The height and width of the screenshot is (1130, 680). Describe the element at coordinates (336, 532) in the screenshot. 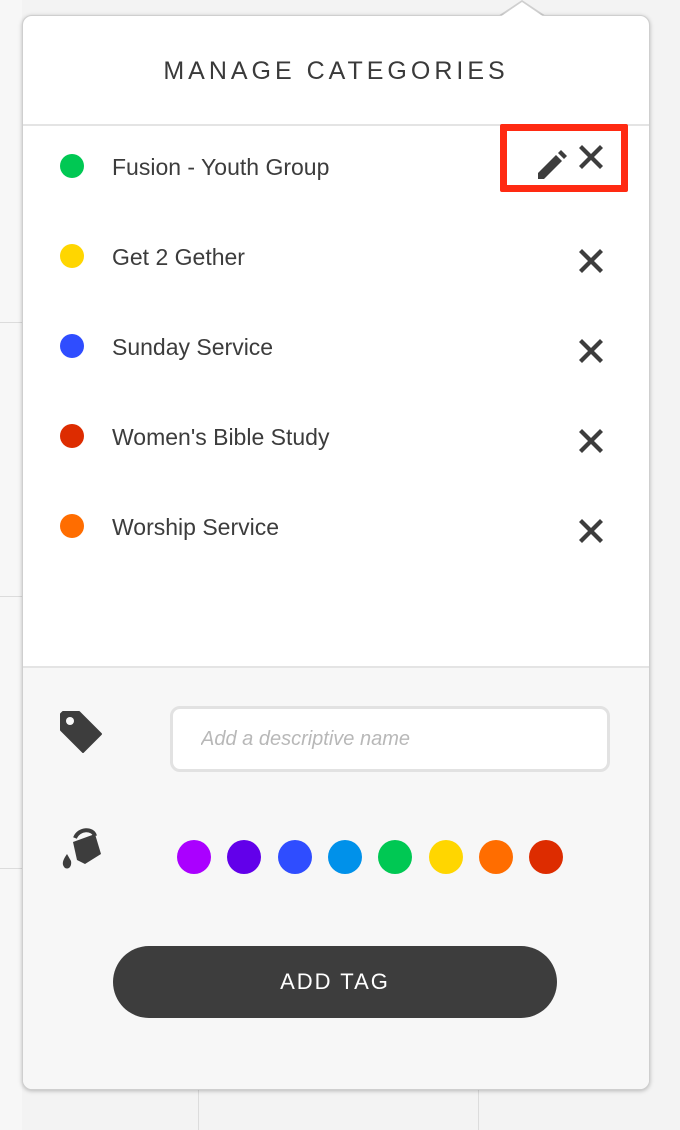

I see `category-row: Worship Service` at that location.